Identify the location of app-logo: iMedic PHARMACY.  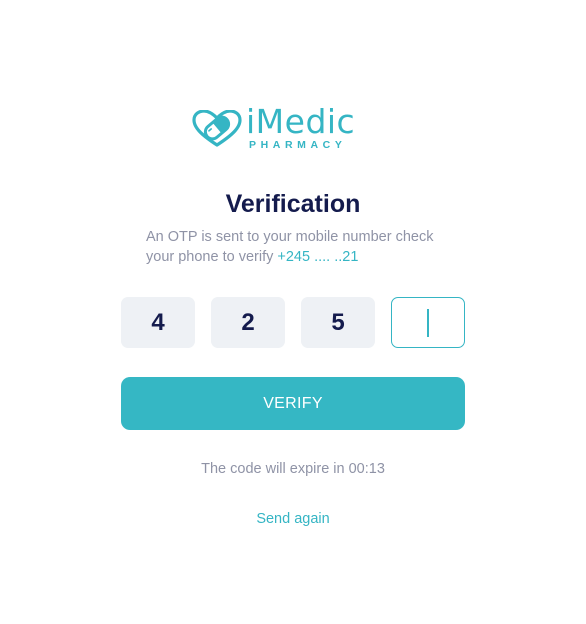
(274, 126).